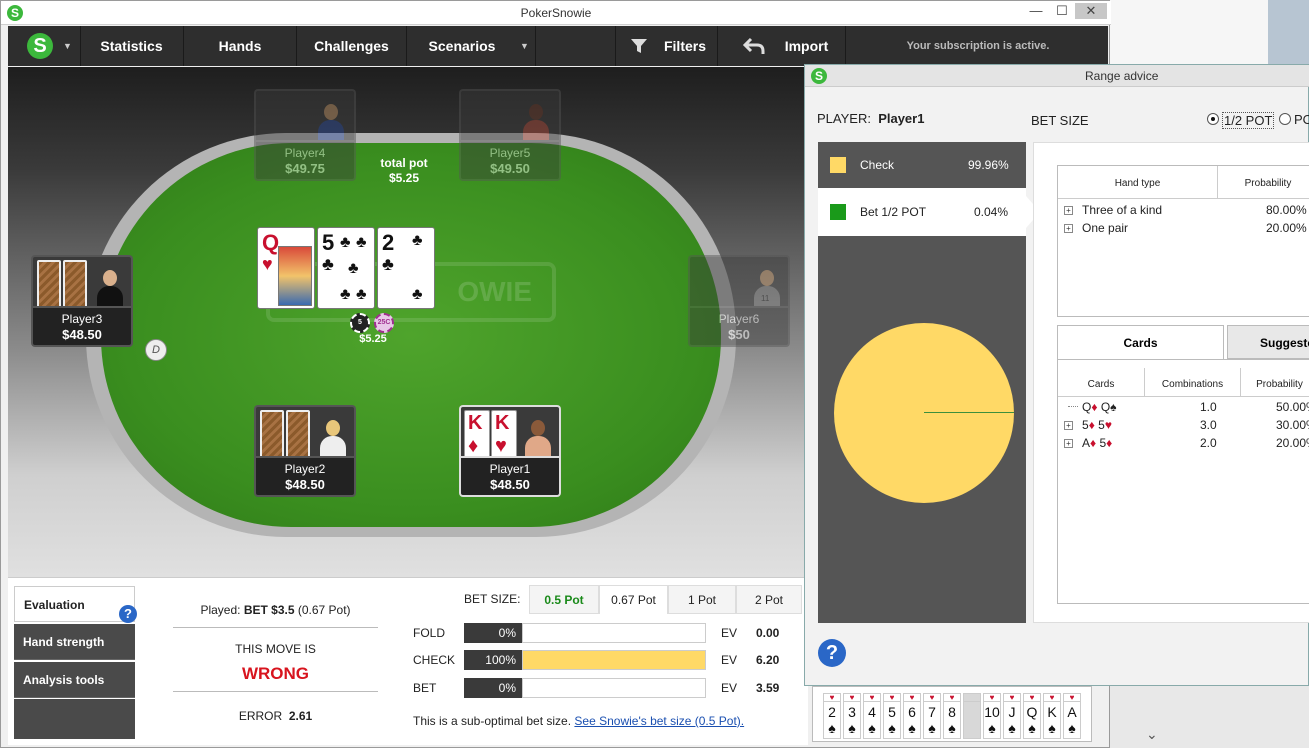 The image size is (1309, 748). What do you see at coordinates (462, 46) in the screenshot?
I see `menu-scenarios: Scenarios` at bounding box center [462, 46].